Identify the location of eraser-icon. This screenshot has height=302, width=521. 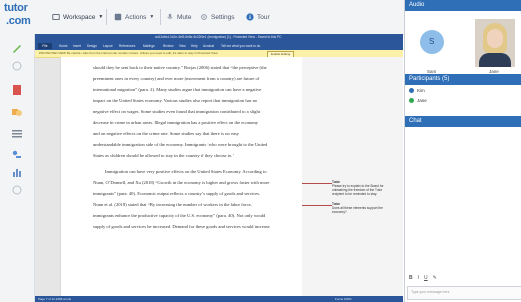
(17, 66).